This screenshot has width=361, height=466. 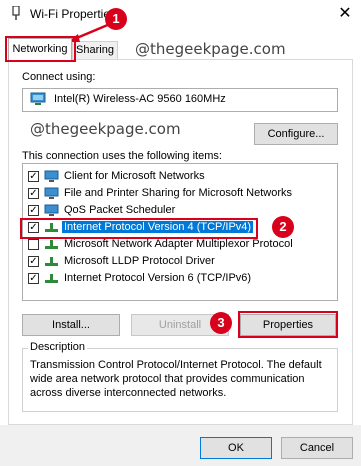 I want to click on list-item-label: QoS Packet Scheduler, so click(x=120, y=210).